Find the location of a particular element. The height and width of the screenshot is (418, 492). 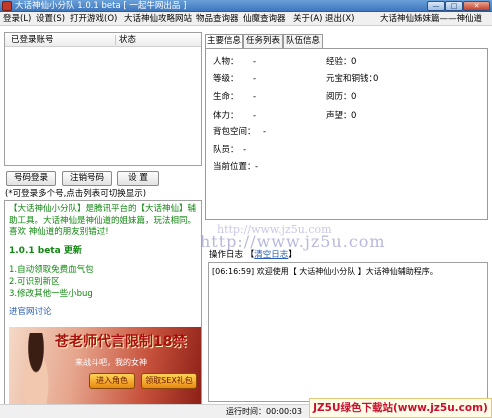

level-label: 等级： is located at coordinates (226, 79).